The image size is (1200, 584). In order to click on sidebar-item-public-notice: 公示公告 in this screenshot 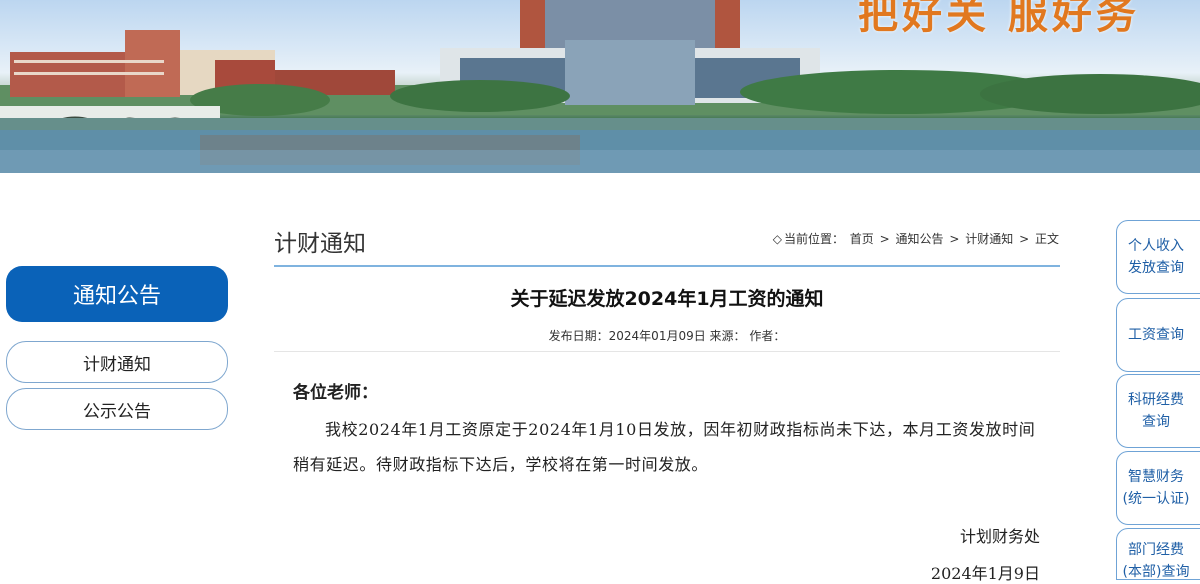, I will do `click(117, 409)`.